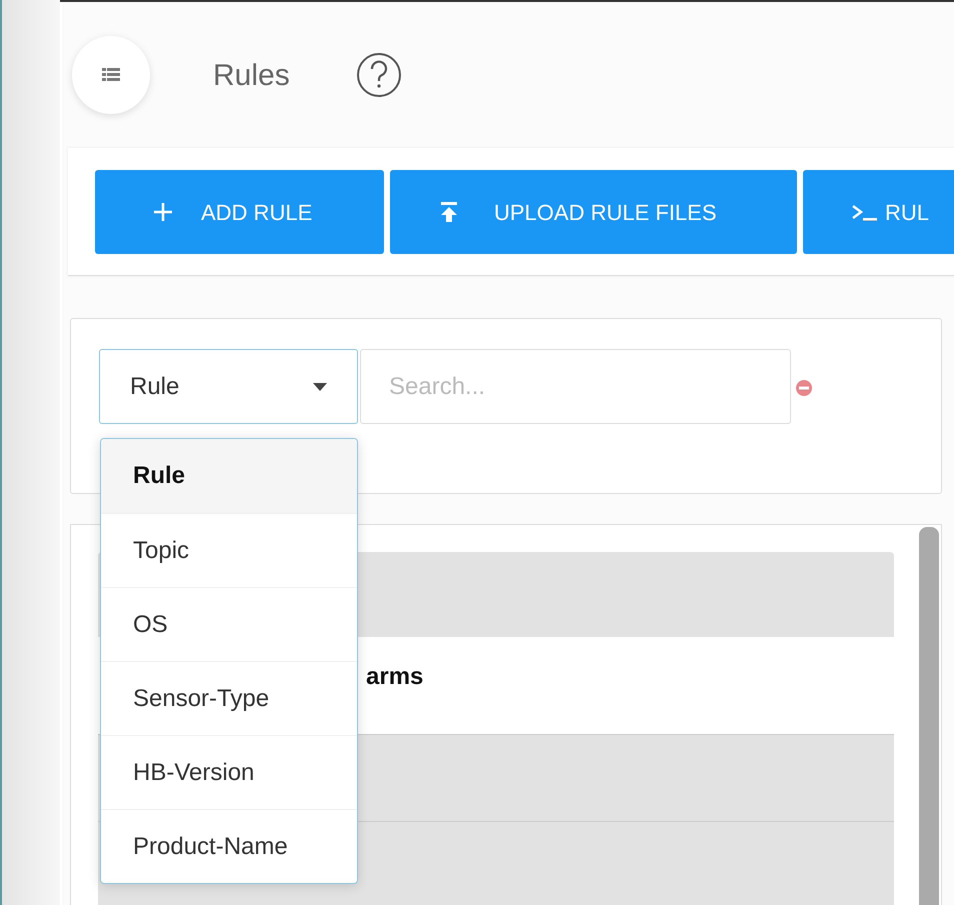 The width and height of the screenshot is (954, 905). Describe the element at coordinates (804, 388) in the screenshot. I see `remove-icon` at that location.